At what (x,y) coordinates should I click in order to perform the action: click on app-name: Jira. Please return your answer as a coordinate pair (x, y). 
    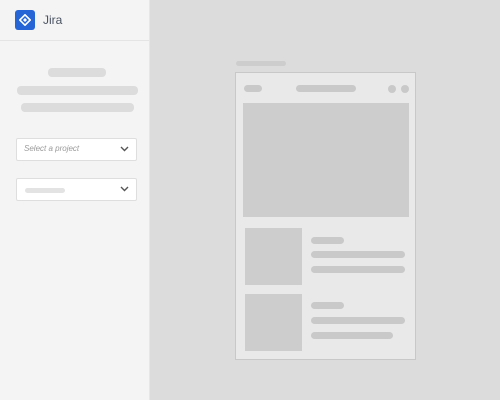
    Looking at the image, I should click on (53, 20).